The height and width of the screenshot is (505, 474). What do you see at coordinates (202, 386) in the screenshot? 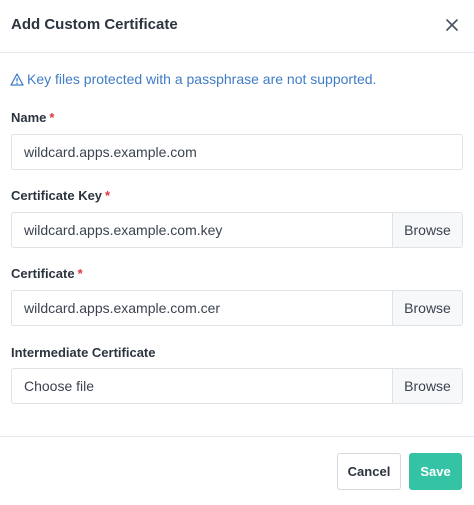
I see `intermediate-certificate-filename: Choose file` at bounding box center [202, 386].